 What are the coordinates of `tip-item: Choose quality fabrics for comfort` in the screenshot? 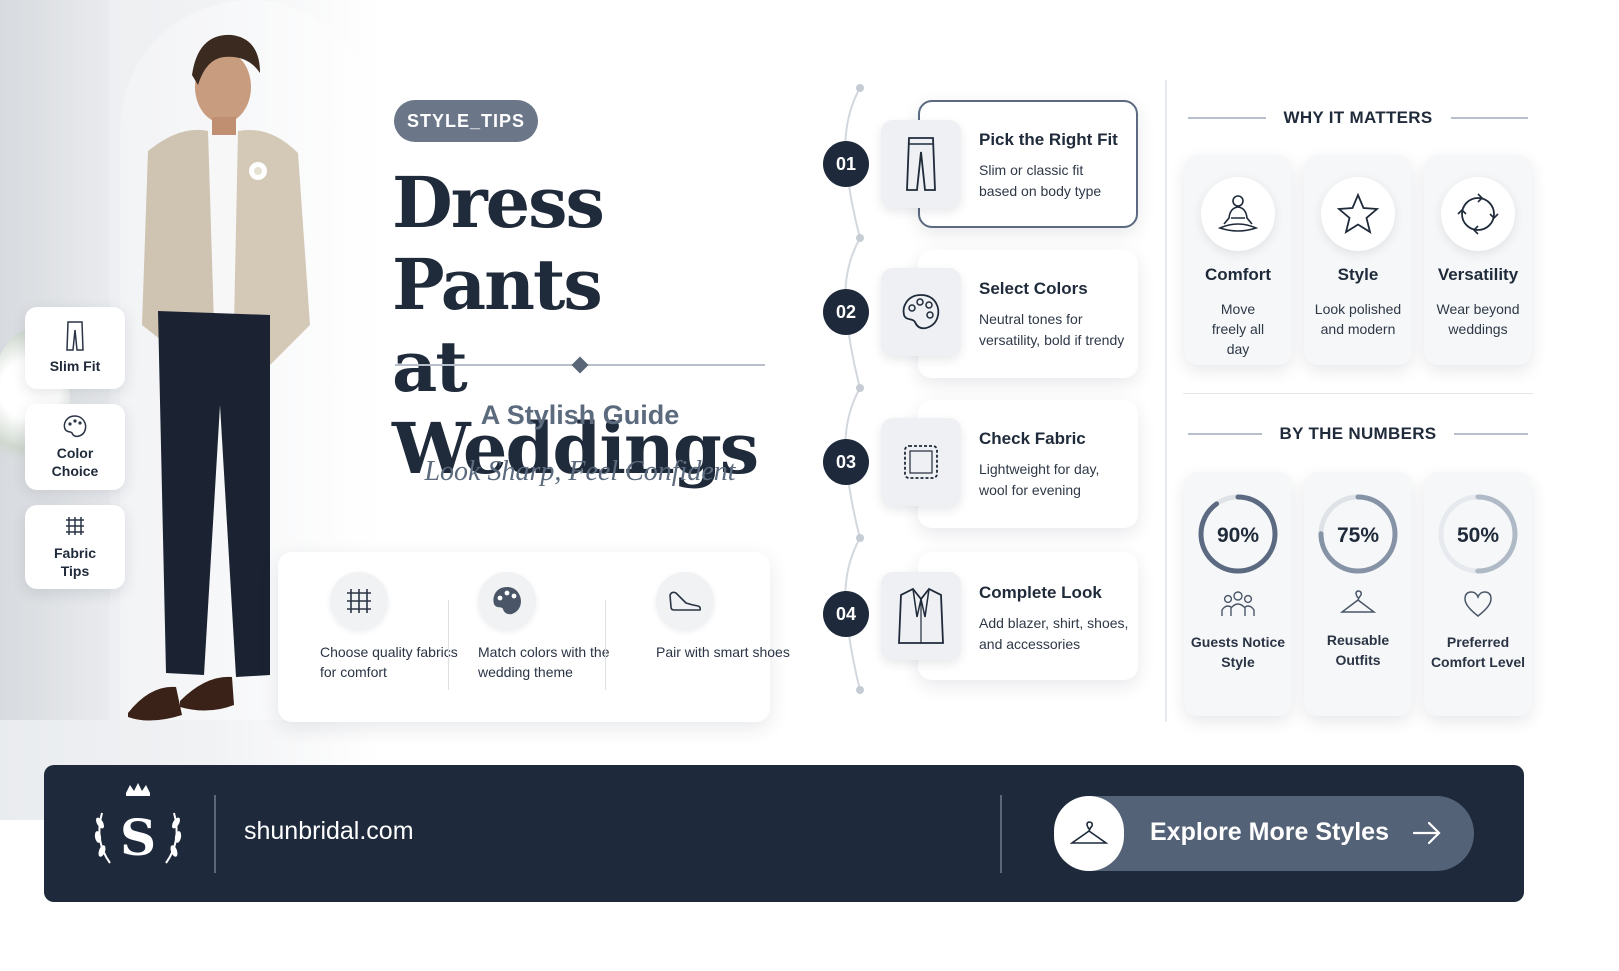 It's located at (390, 627).